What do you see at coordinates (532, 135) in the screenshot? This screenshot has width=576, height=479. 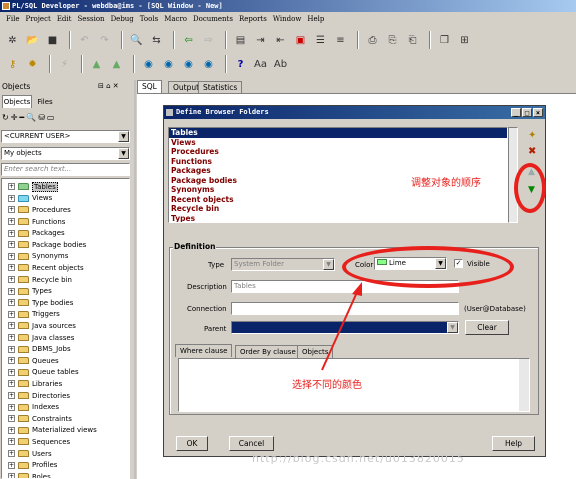 I see `new-folder-icon: ✦` at bounding box center [532, 135].